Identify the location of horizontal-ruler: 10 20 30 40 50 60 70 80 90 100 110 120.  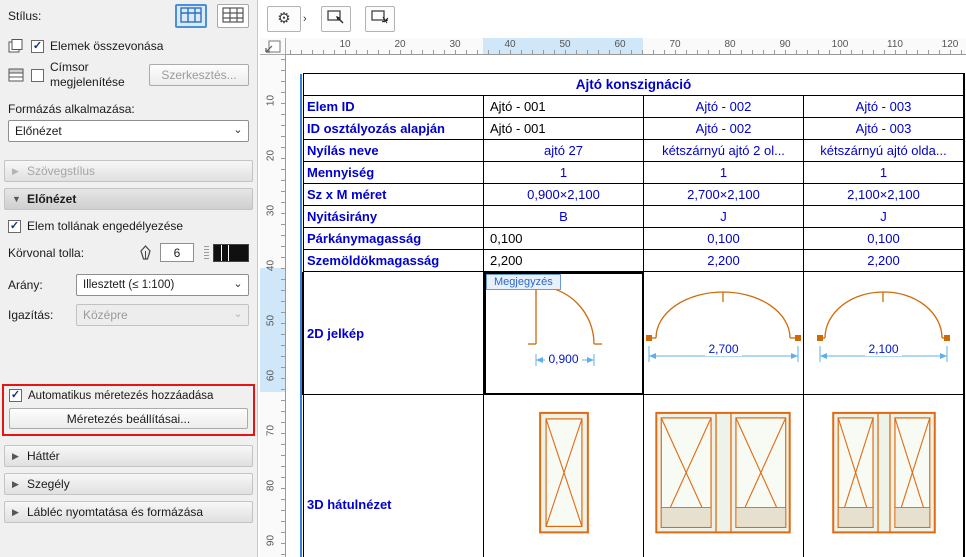
(626, 46).